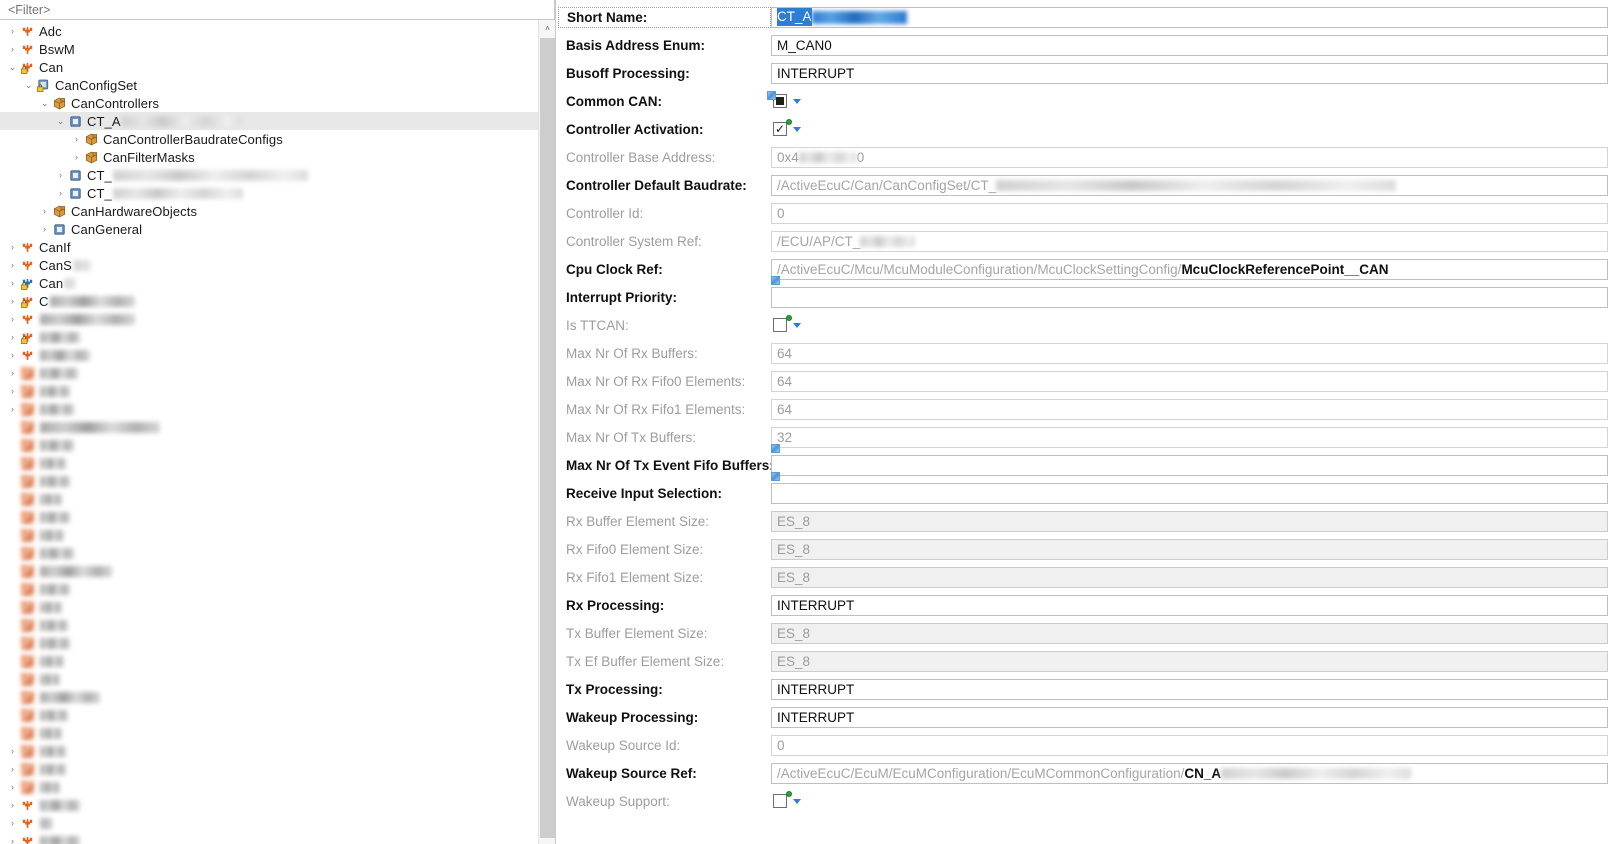  I want to click on scroll-up-arrow-icon: ˄, so click(547, 28).